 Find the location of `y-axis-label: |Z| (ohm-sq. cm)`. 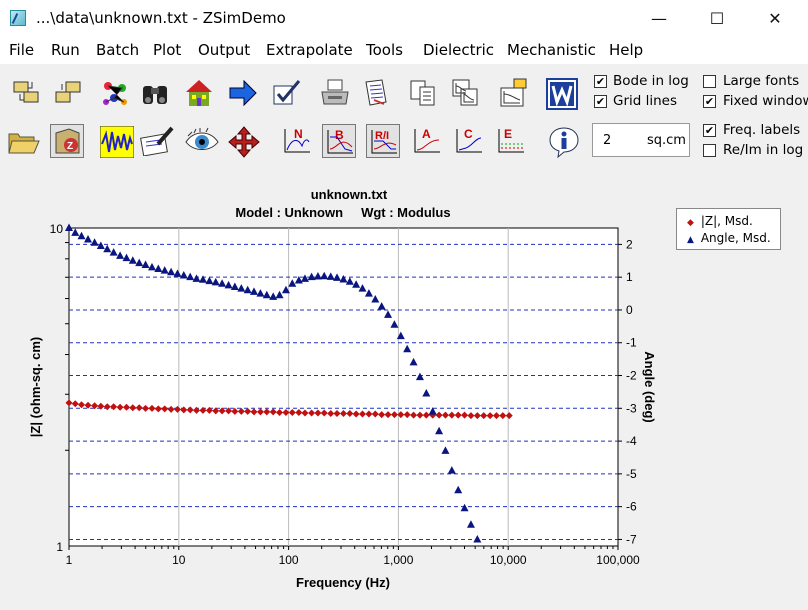

y-axis-label: |Z| (ohm-sq. cm) is located at coordinates (35, 387).